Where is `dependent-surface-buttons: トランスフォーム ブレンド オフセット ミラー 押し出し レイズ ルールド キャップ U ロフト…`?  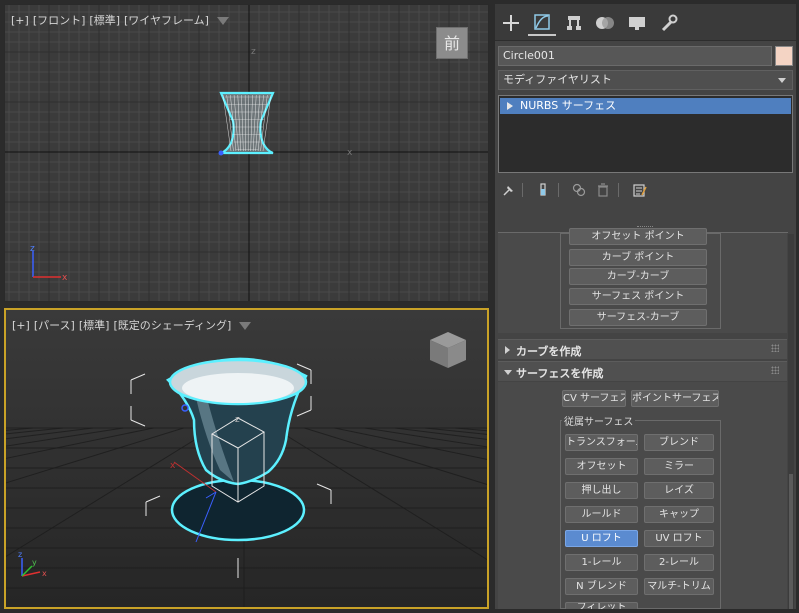 dependent-surface-buttons: トランスフォーム ブレンド オフセット ミラー 押し出し レイズ ルールド キャップ U ロフト… is located at coordinates (642, 495).